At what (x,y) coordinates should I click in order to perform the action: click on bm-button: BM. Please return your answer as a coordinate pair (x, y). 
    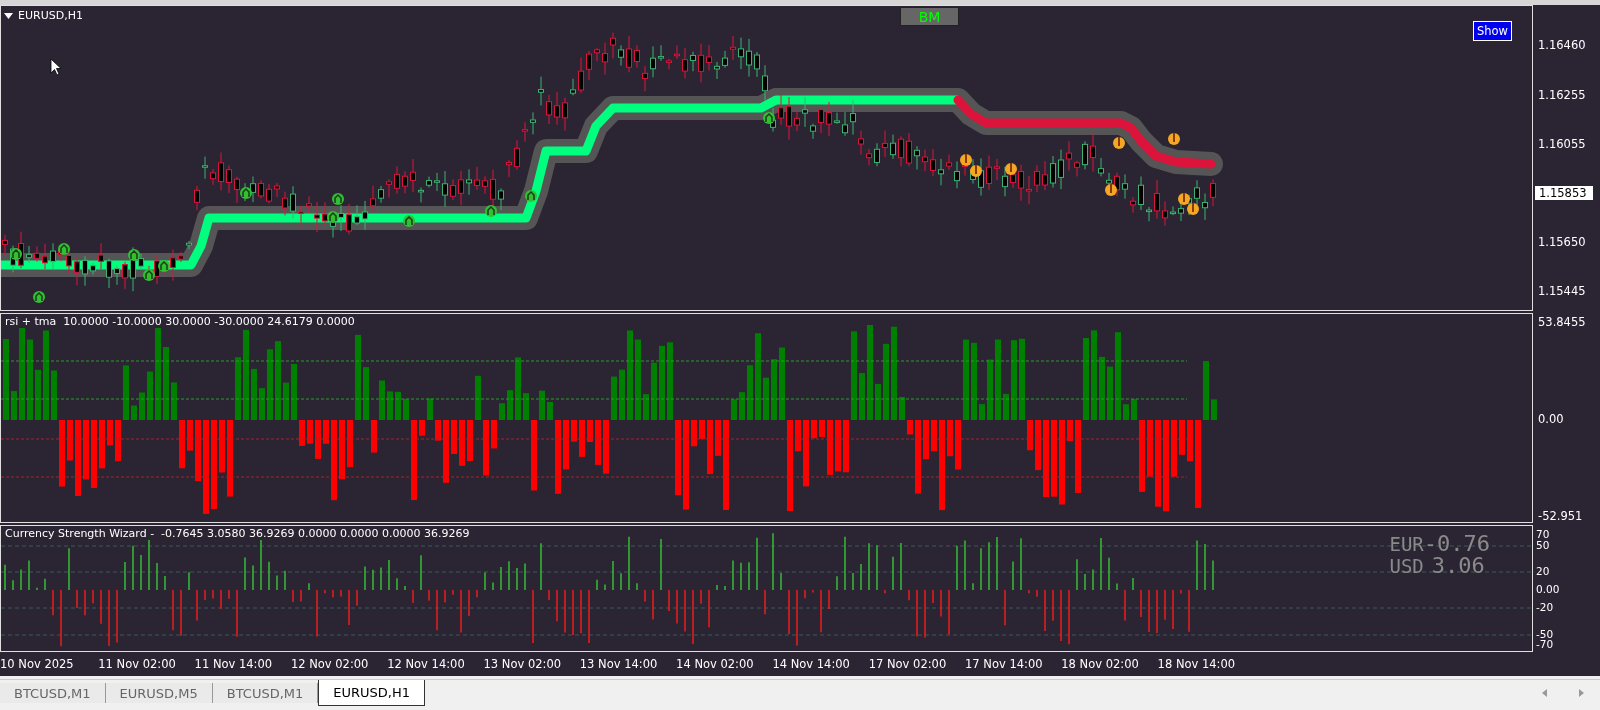
    Looking at the image, I should click on (929, 16).